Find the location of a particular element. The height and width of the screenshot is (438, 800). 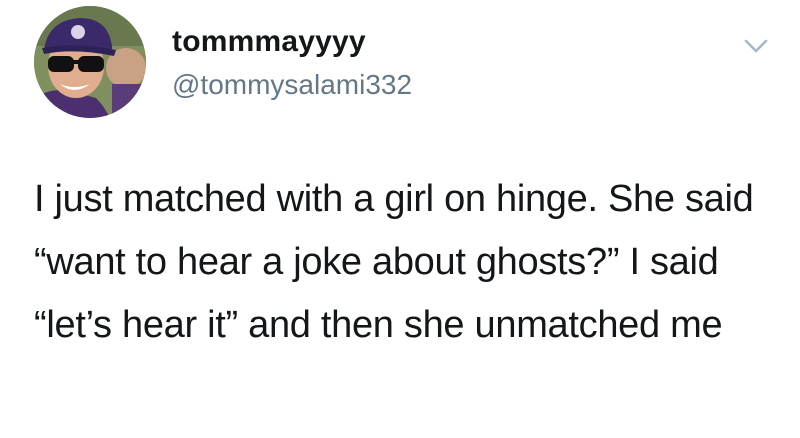

user-avatar is located at coordinates (90, 62).